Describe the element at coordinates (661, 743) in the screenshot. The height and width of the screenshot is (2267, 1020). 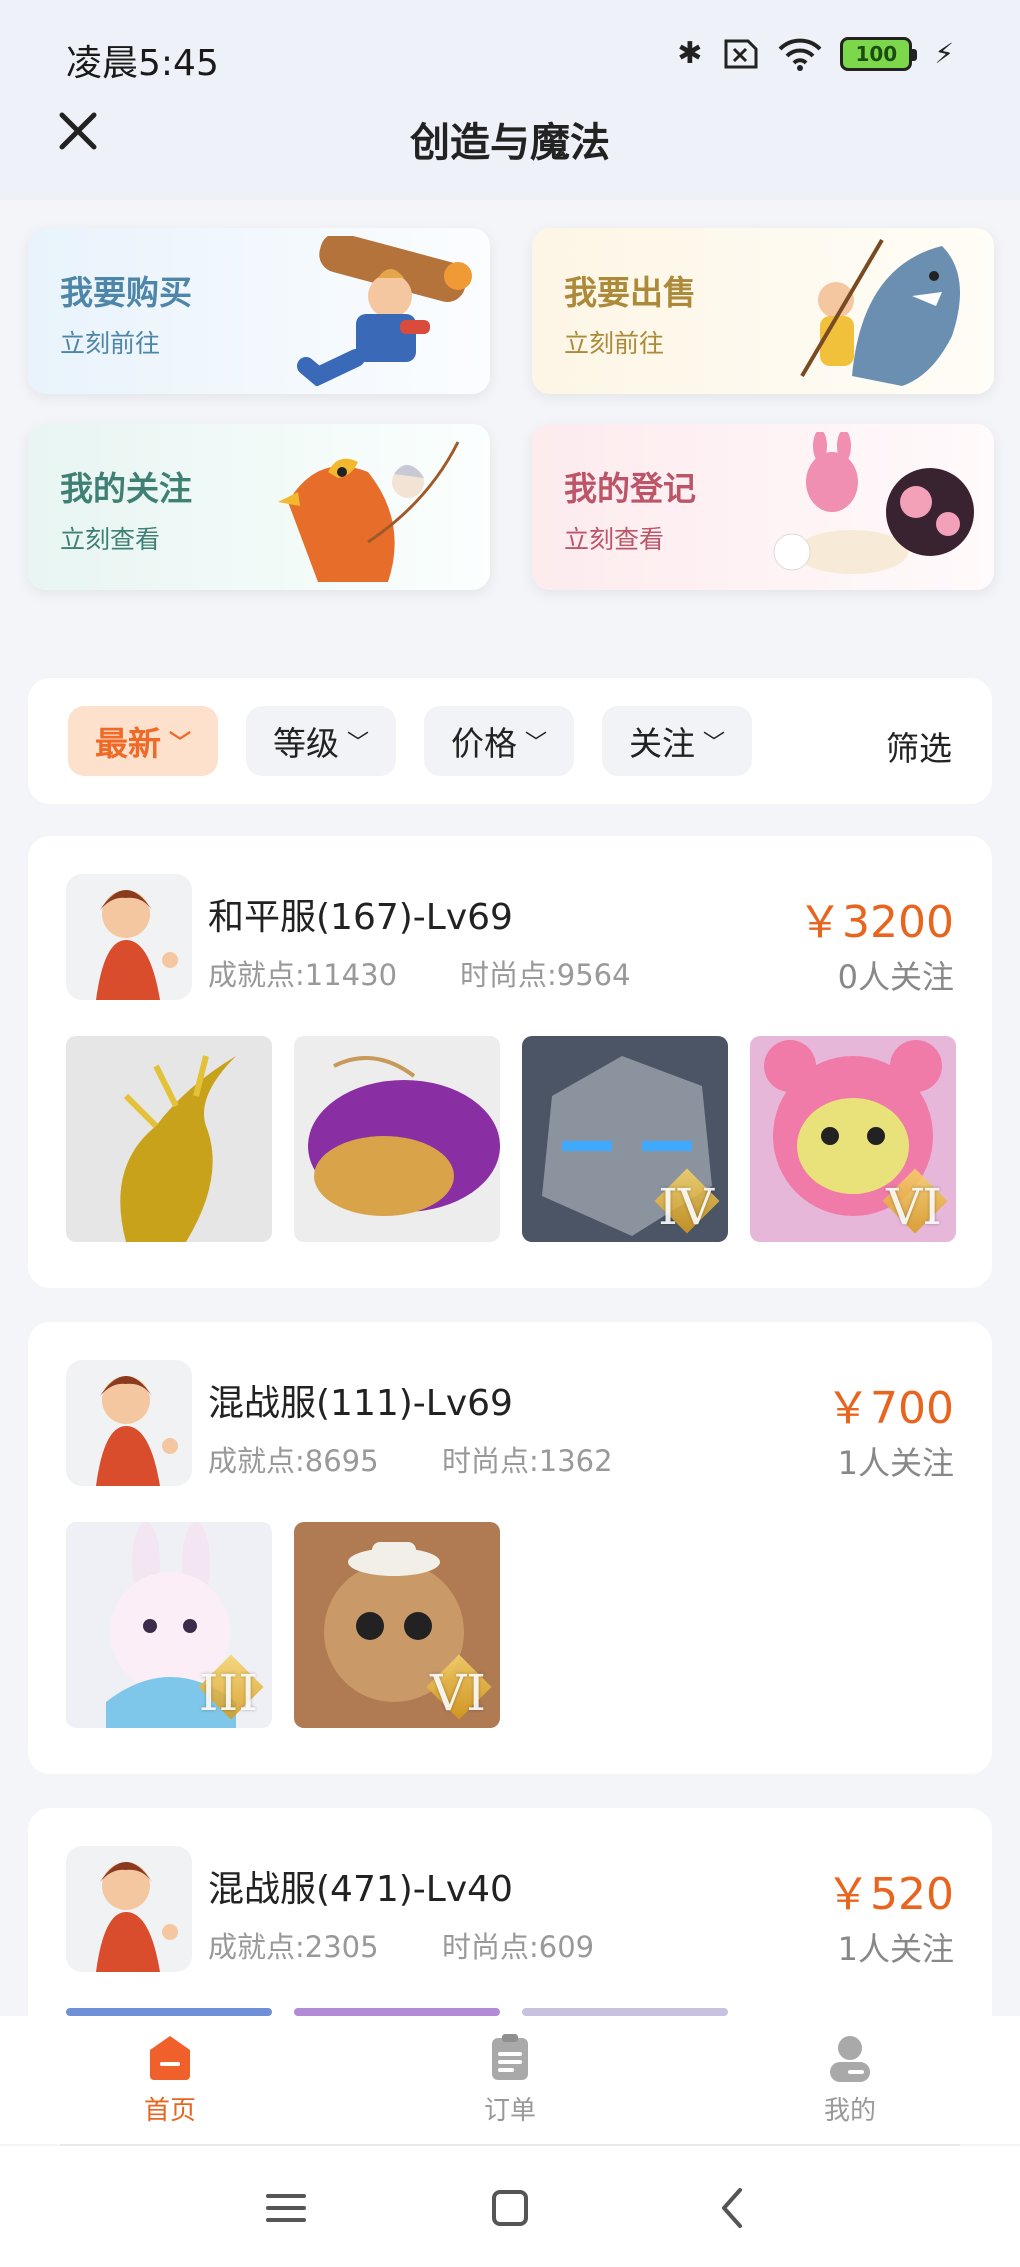
I see `sort-follow-label: 关注` at that location.